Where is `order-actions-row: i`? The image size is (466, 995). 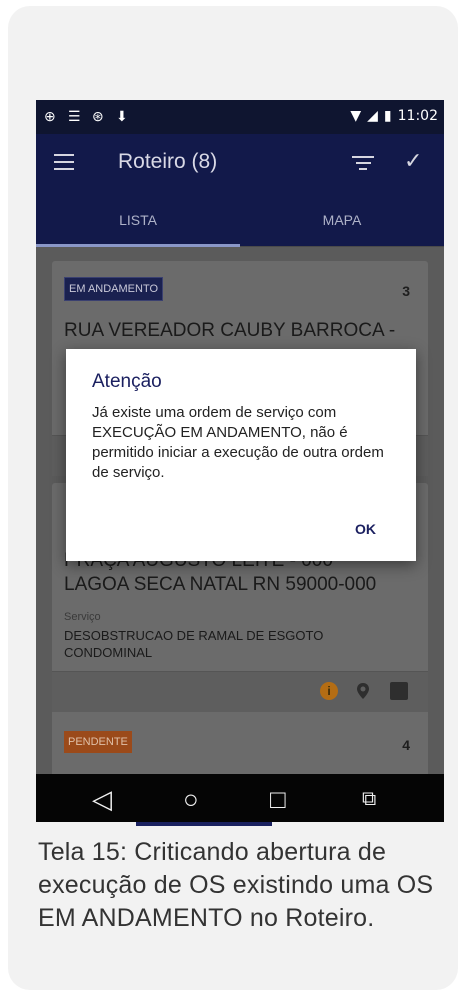
order-actions-row: i is located at coordinates (240, 691).